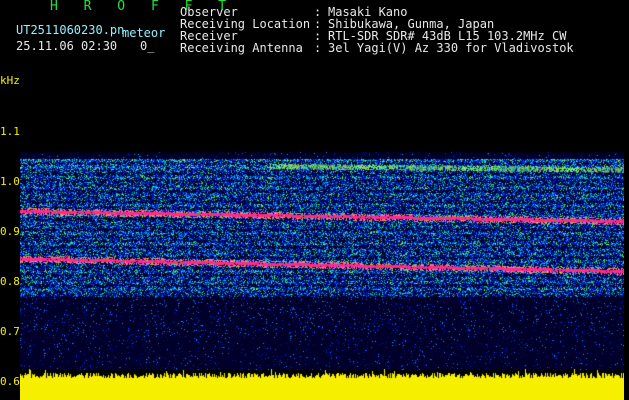  What do you see at coordinates (10, 231) in the screenshot?
I see `y-tick-label: 0.9` at bounding box center [10, 231].